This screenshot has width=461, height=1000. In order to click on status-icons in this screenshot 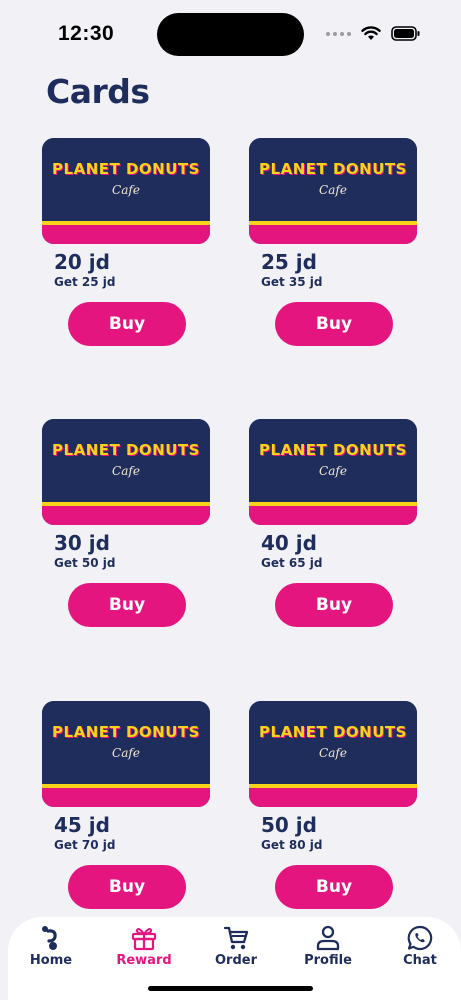, I will do `click(373, 33)`.